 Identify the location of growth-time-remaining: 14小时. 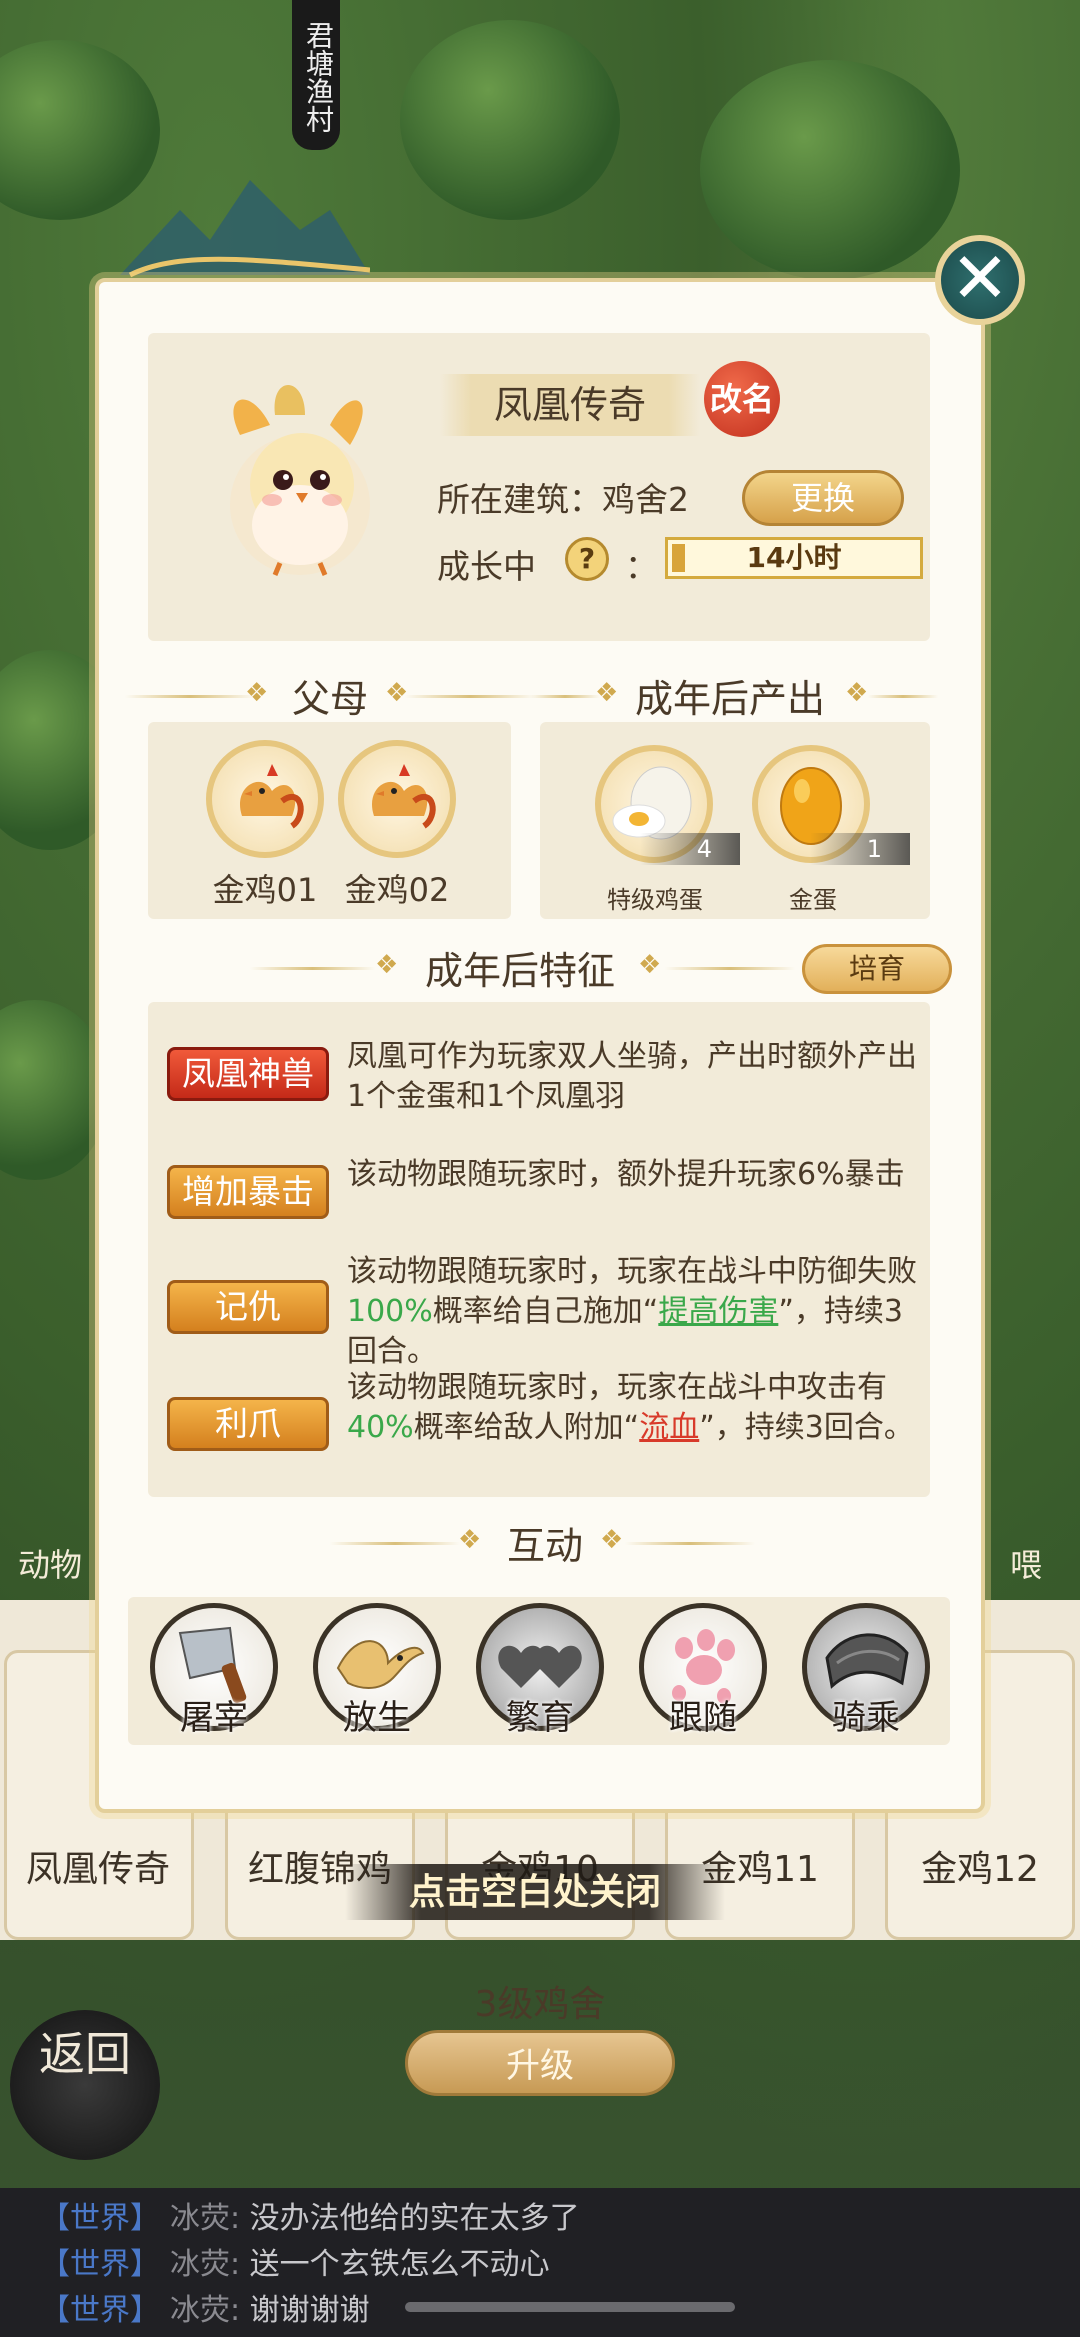
(794, 557).